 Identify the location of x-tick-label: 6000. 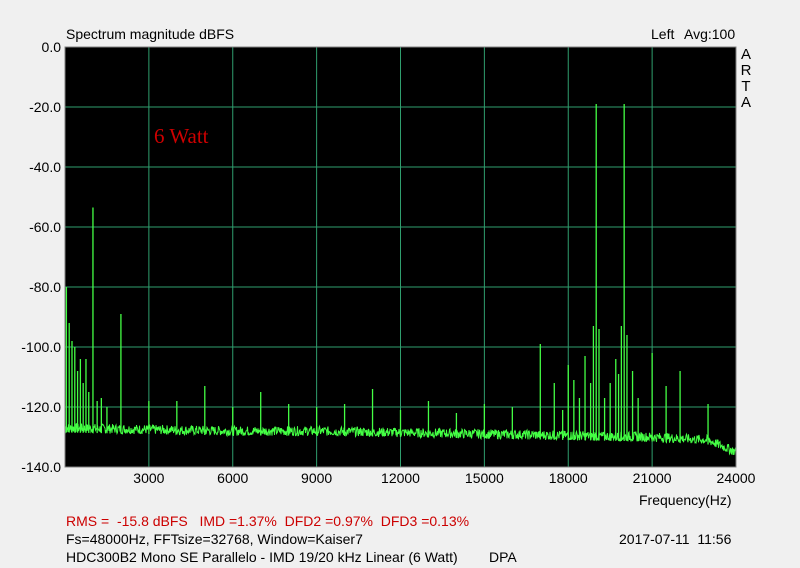
(232, 478).